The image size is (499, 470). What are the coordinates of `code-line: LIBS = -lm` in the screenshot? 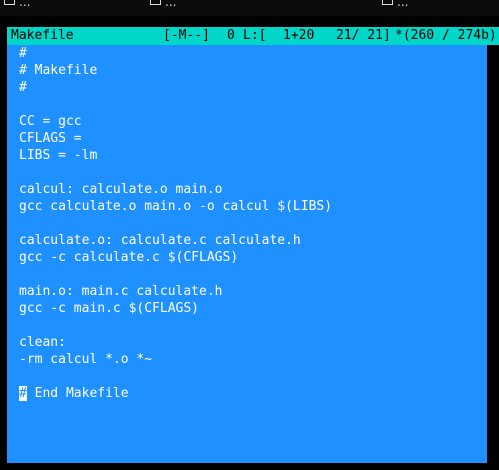 It's located at (58, 155).